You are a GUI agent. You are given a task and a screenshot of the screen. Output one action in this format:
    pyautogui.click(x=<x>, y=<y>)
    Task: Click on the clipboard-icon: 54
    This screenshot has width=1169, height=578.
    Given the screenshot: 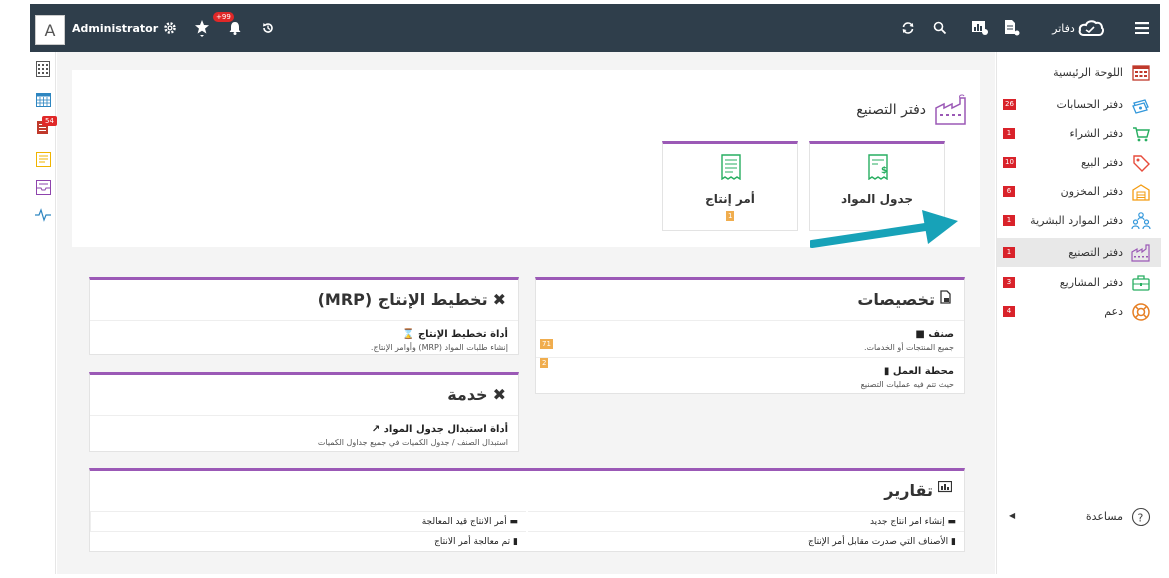 What is the action you would take?
    pyautogui.click(x=45, y=126)
    